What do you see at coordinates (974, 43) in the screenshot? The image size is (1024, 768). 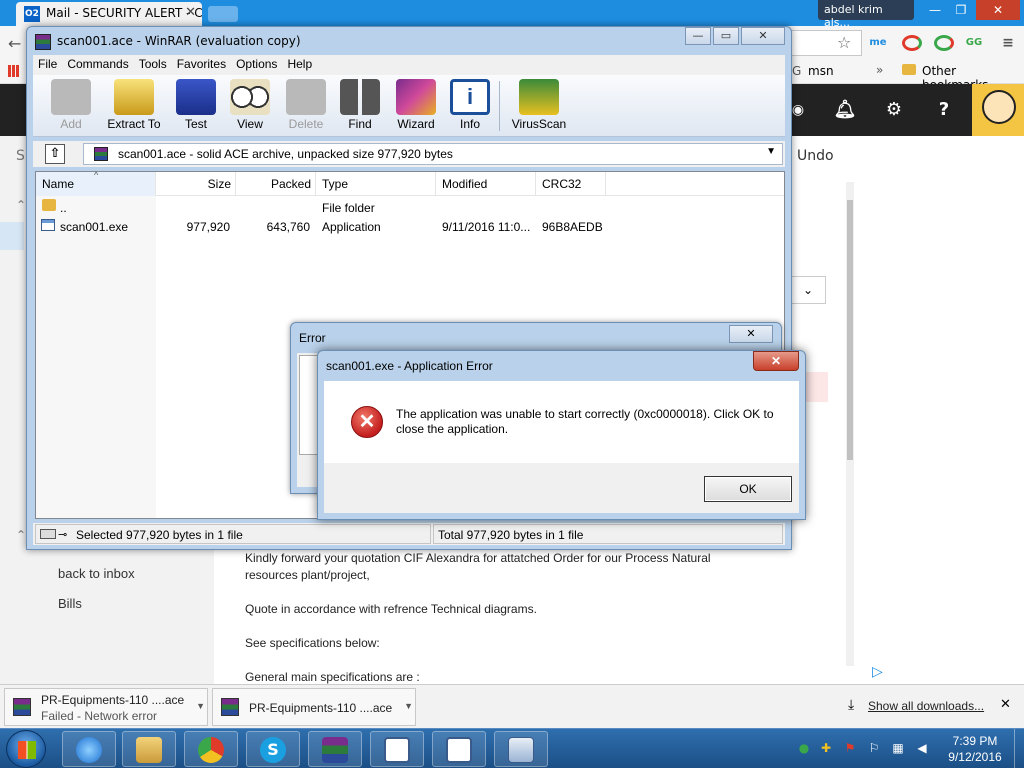 I see `extension-gg-icon: GG` at bounding box center [974, 43].